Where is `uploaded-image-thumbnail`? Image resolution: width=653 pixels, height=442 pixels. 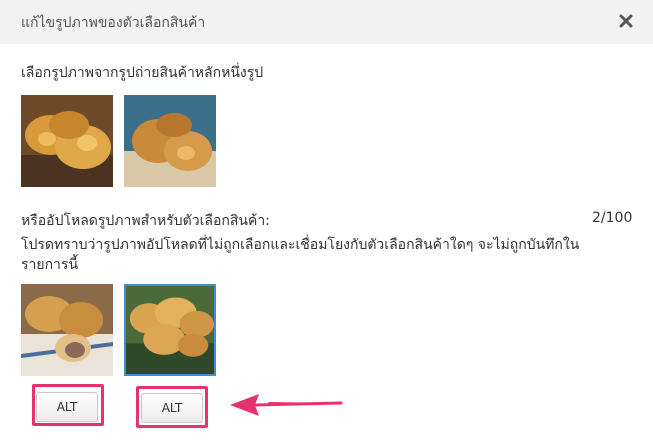
uploaded-image-thumbnail is located at coordinates (67, 330).